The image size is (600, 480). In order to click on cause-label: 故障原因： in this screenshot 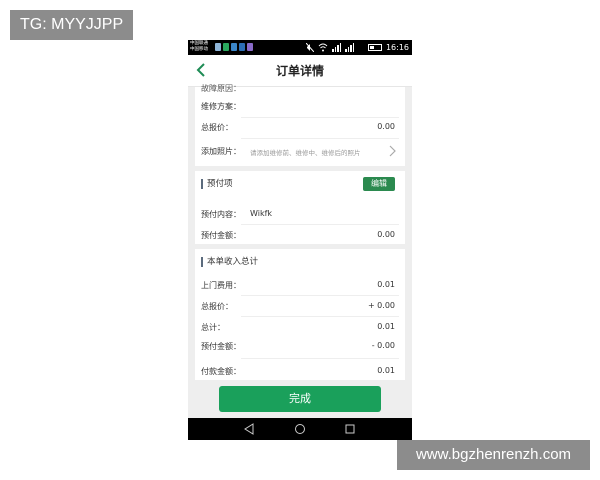, I will do `click(221, 88)`.